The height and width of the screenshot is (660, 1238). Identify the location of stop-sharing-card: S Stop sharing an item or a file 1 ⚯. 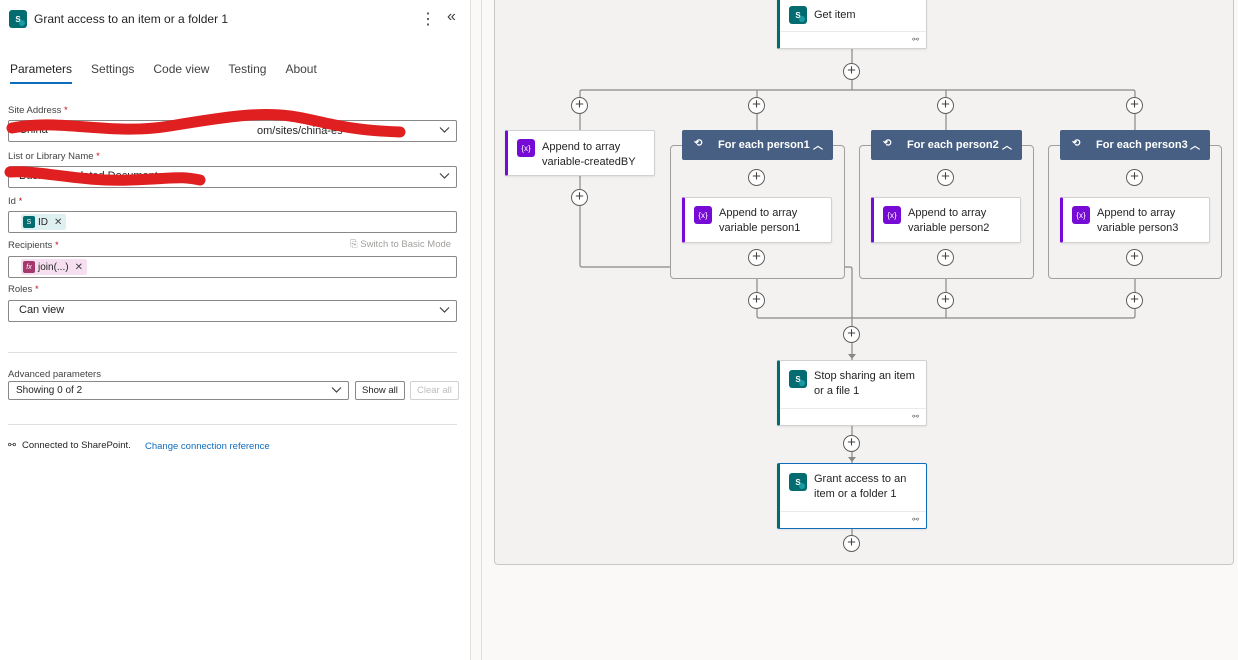
(852, 393).